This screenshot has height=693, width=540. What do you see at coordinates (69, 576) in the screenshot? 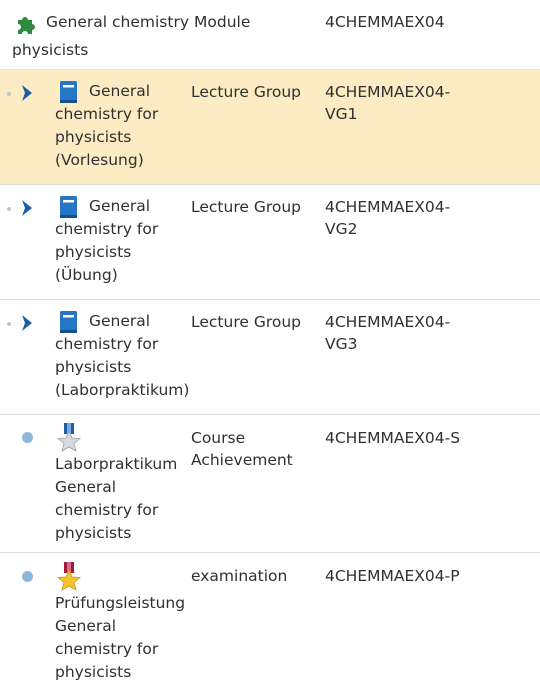
I see `gold-medal-icon` at bounding box center [69, 576].